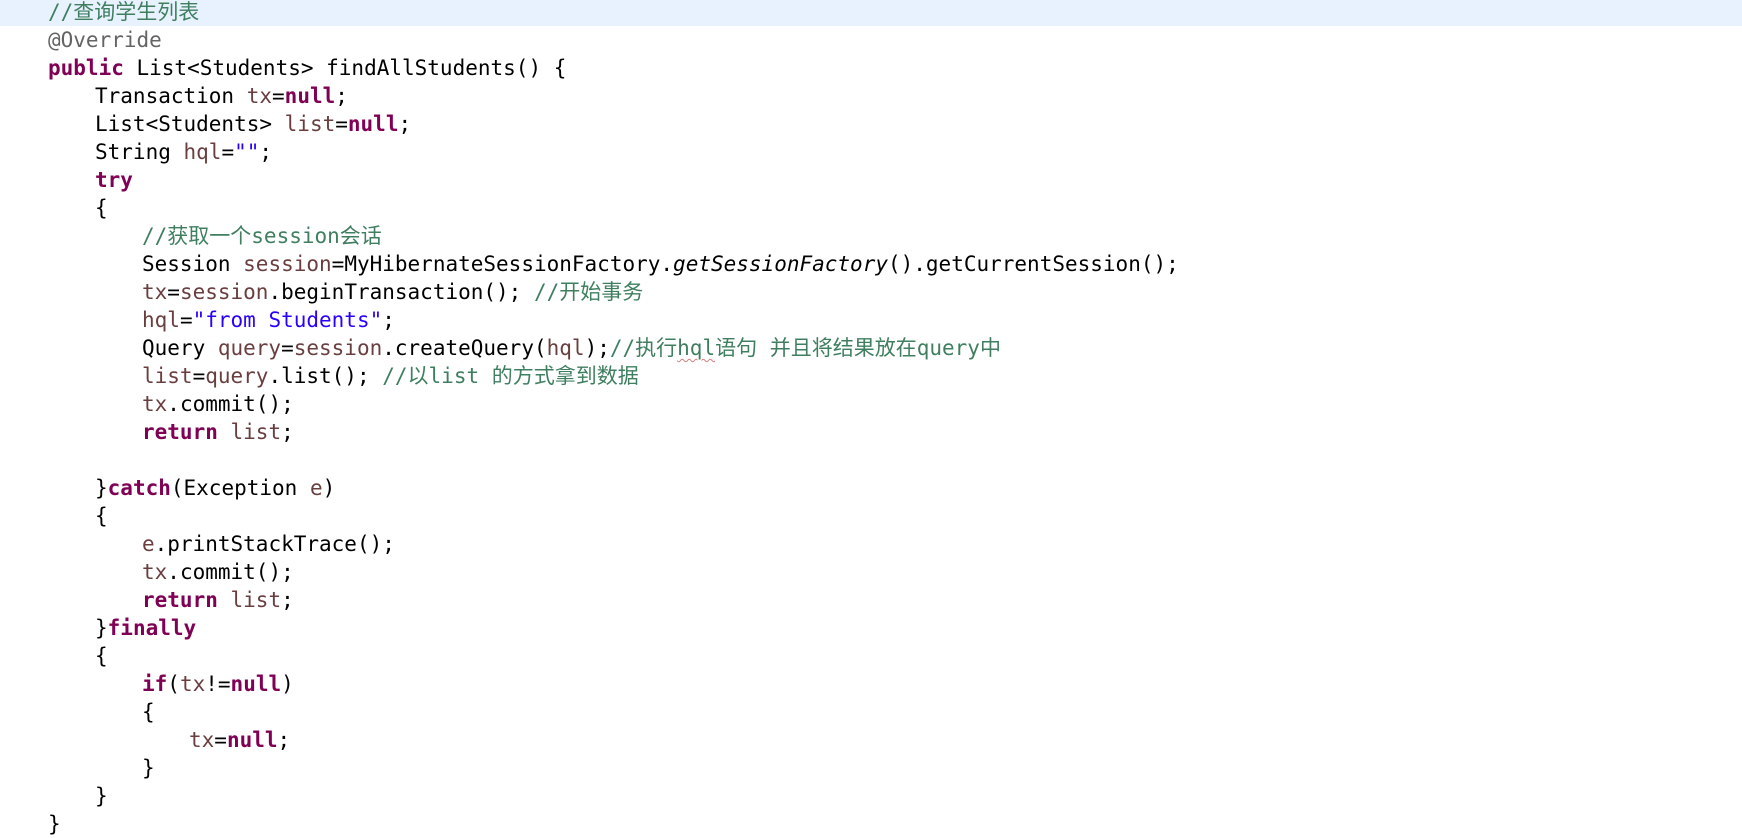  I want to click on code-line: List<Students> list=null;, so click(871, 124).